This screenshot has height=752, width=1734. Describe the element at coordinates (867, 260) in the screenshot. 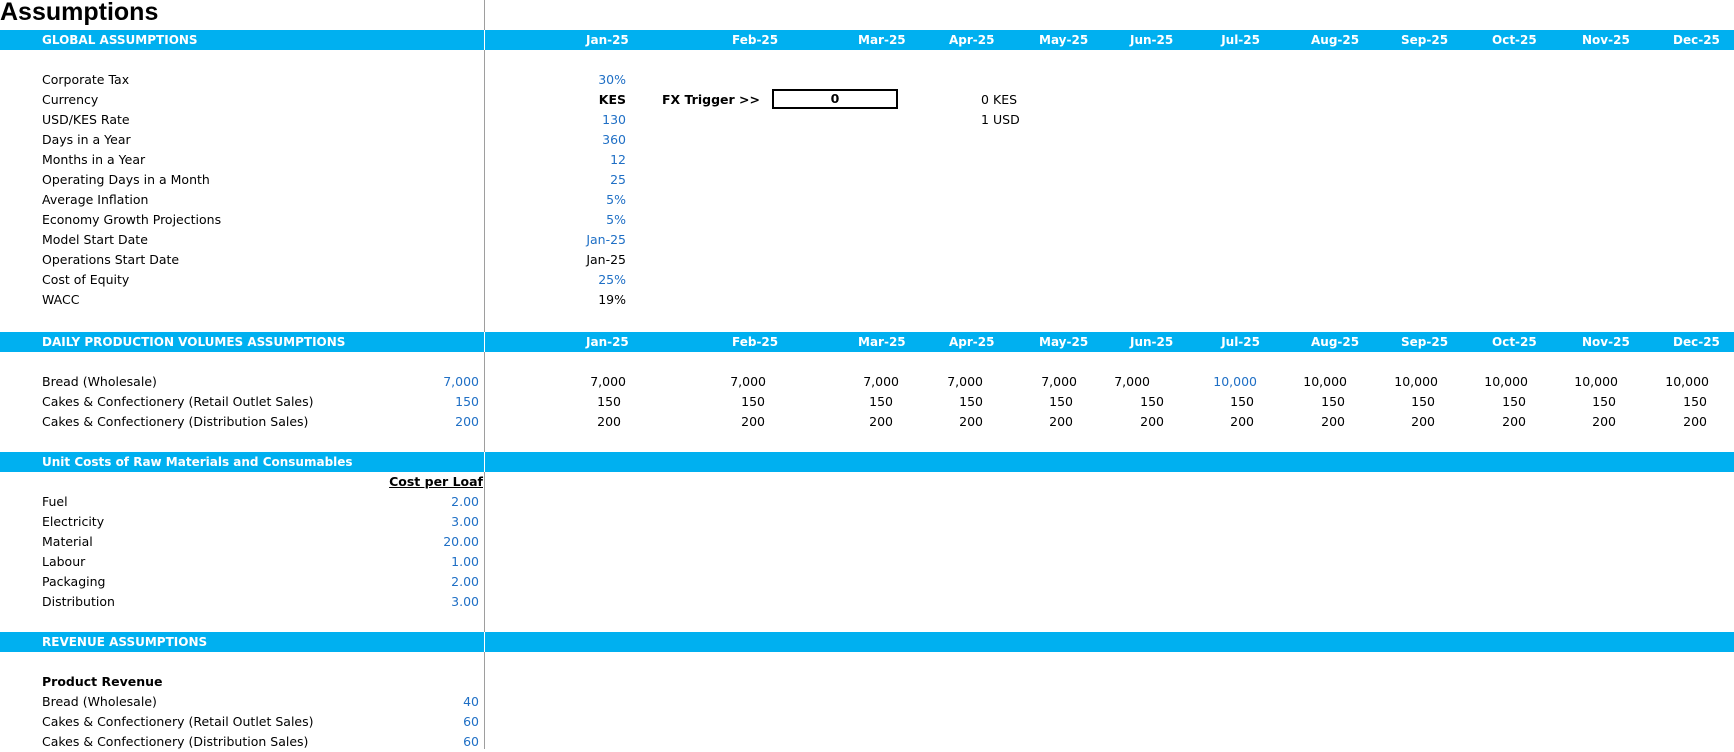

I see `table-row: Operations Start Date Jan-25` at that location.